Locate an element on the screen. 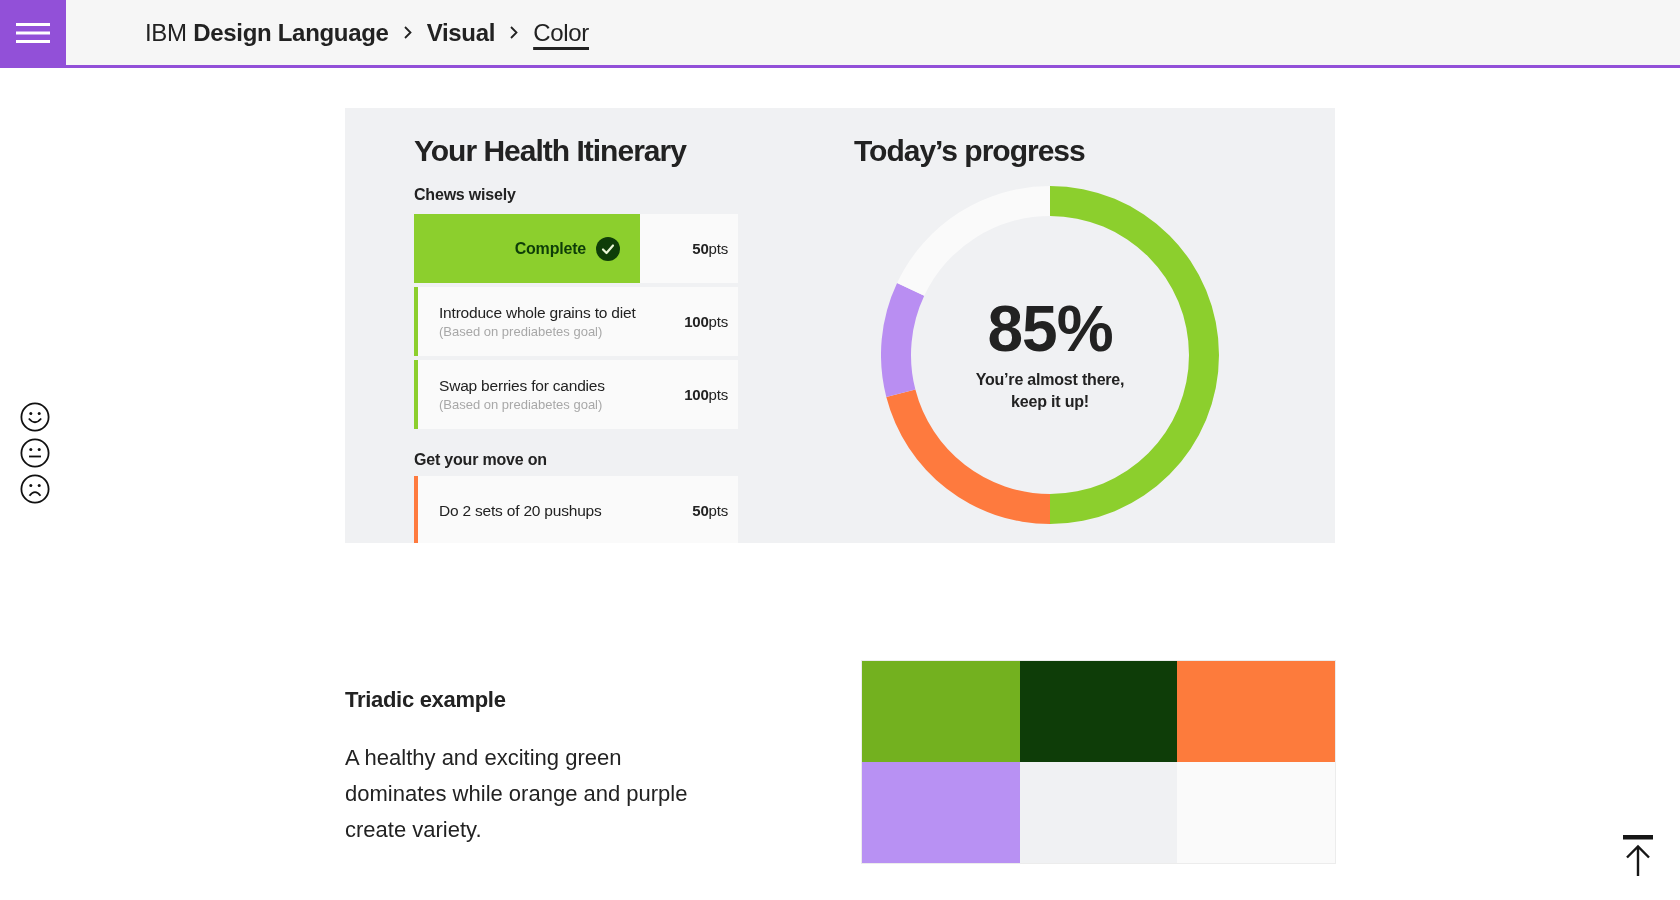  progress-value: 85% is located at coordinates (1050, 329).